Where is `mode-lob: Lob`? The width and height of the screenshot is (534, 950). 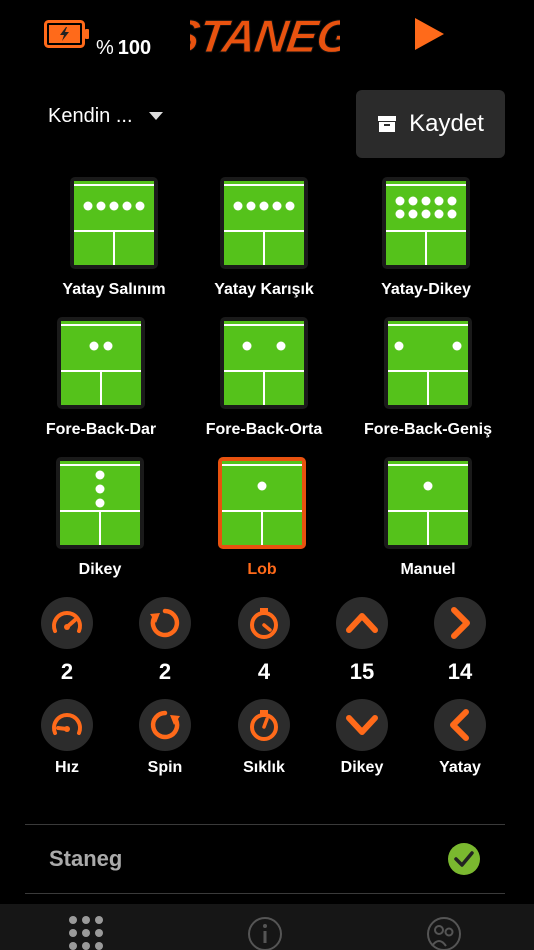 mode-lob: Lob is located at coordinates (262, 518).